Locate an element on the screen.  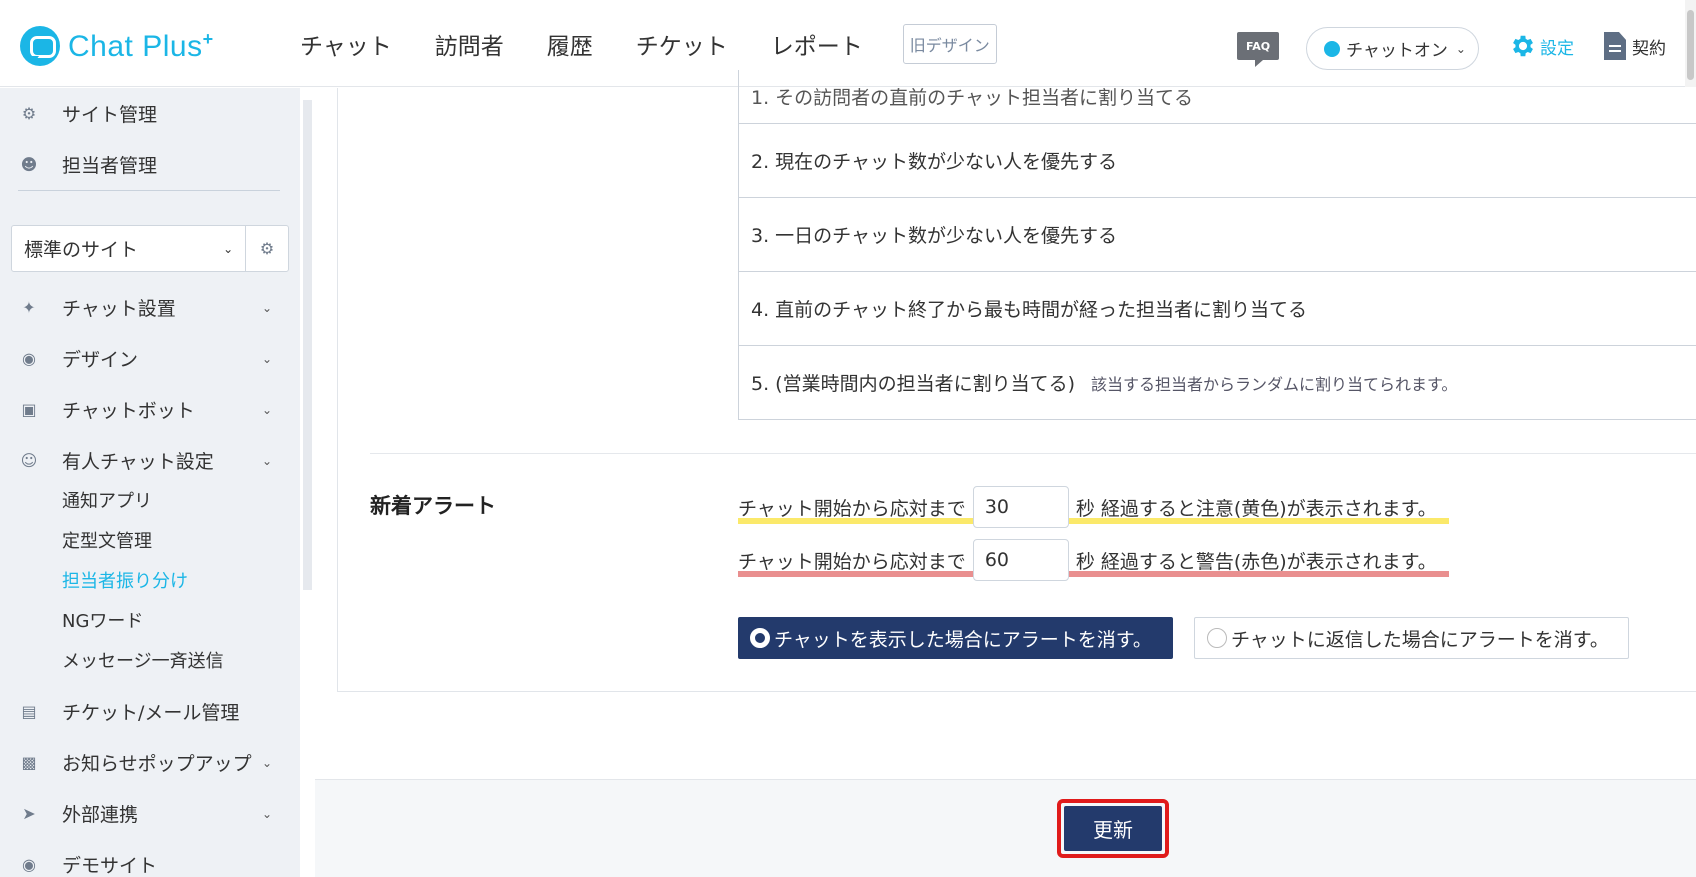
sidebar-item-staff-management: ☻ 担当者管理 is located at coordinates (88, 164).